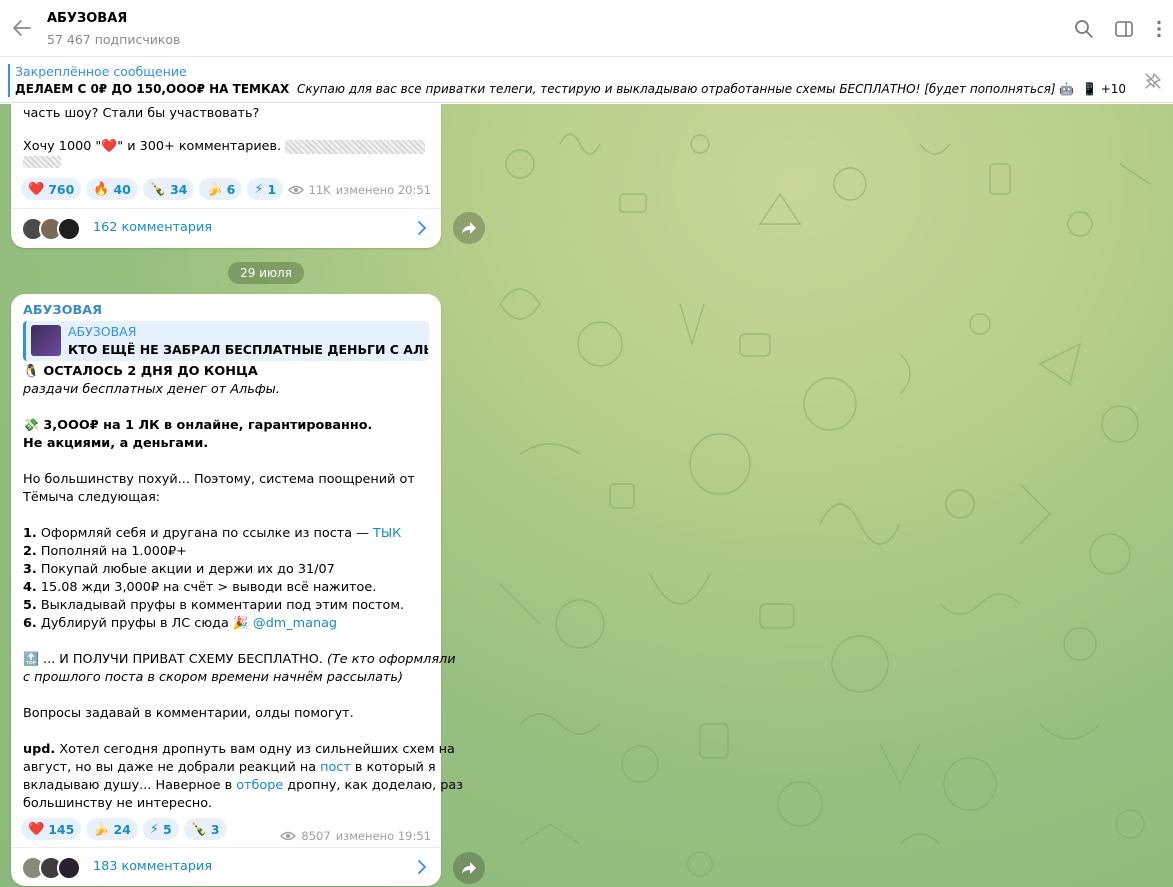 This screenshot has height=887, width=1173. I want to click on message1-meta: 11K изменено 20:51, so click(359, 190).